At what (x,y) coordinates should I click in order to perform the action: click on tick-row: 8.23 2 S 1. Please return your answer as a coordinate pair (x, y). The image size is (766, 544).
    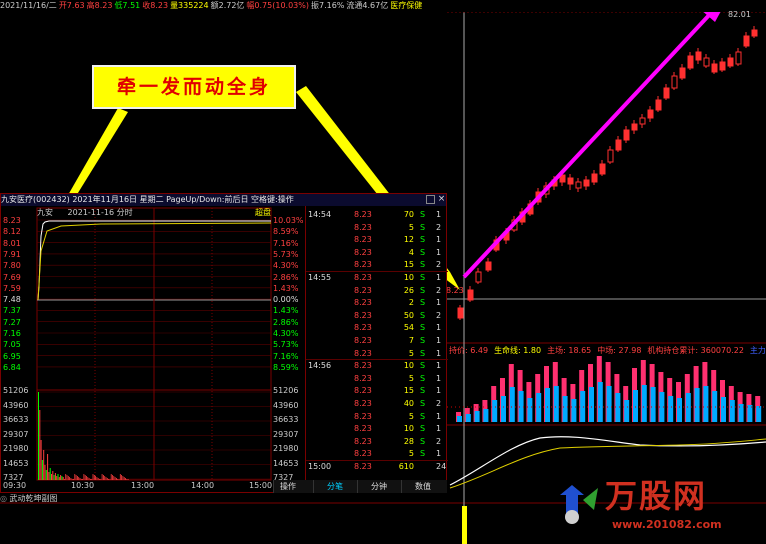
    Looking at the image, I should click on (376, 303).